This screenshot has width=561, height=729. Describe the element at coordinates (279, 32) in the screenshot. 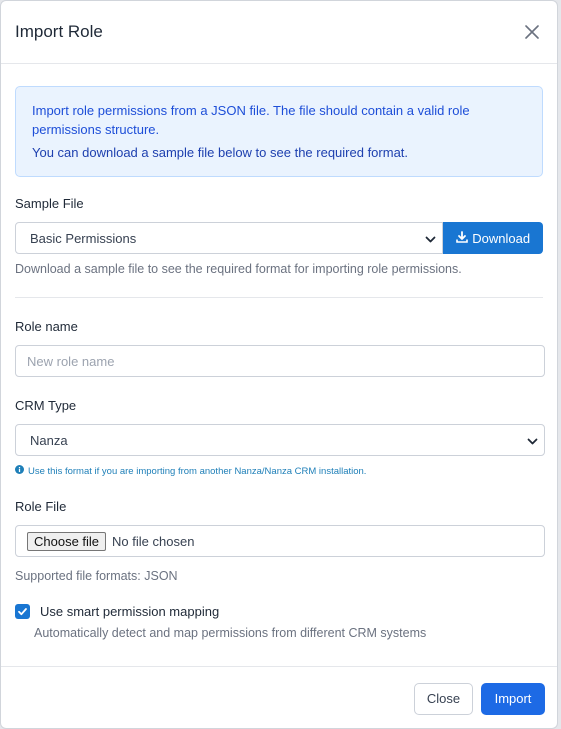

I see `modal-header: Import Role` at that location.